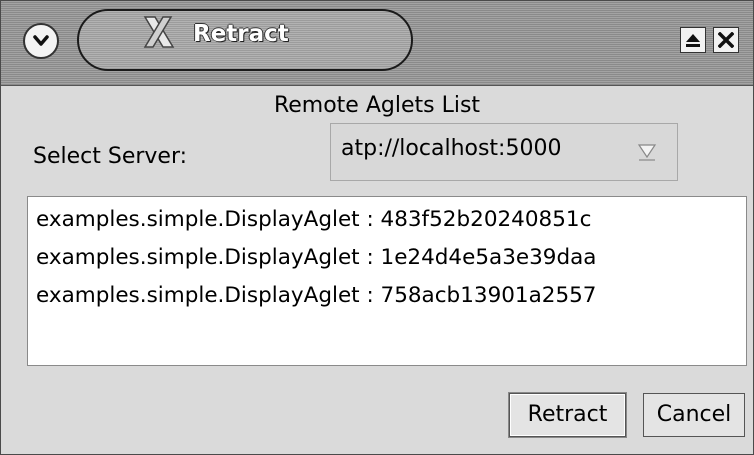  Describe the element at coordinates (159, 32) in the screenshot. I see `x-logo-icon` at that location.